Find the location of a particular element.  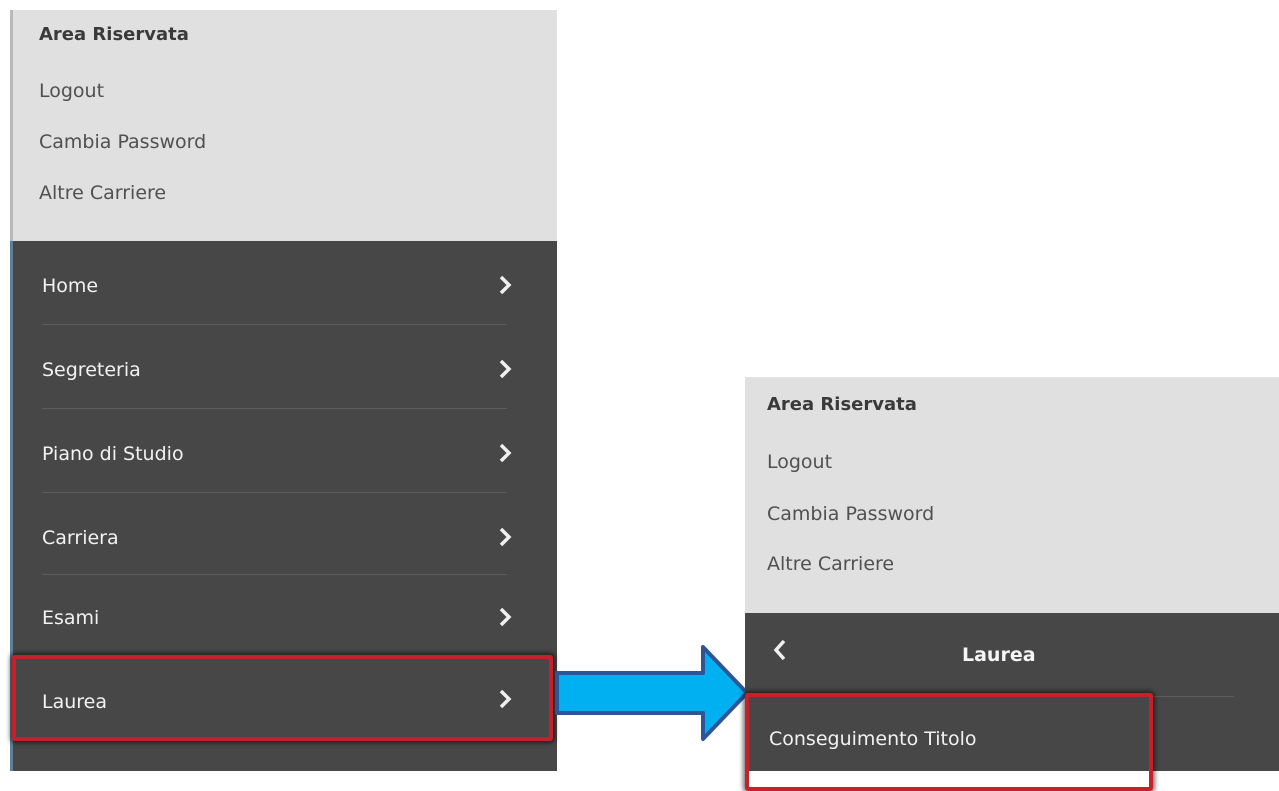

menu-item-label: Home is located at coordinates (70, 286).